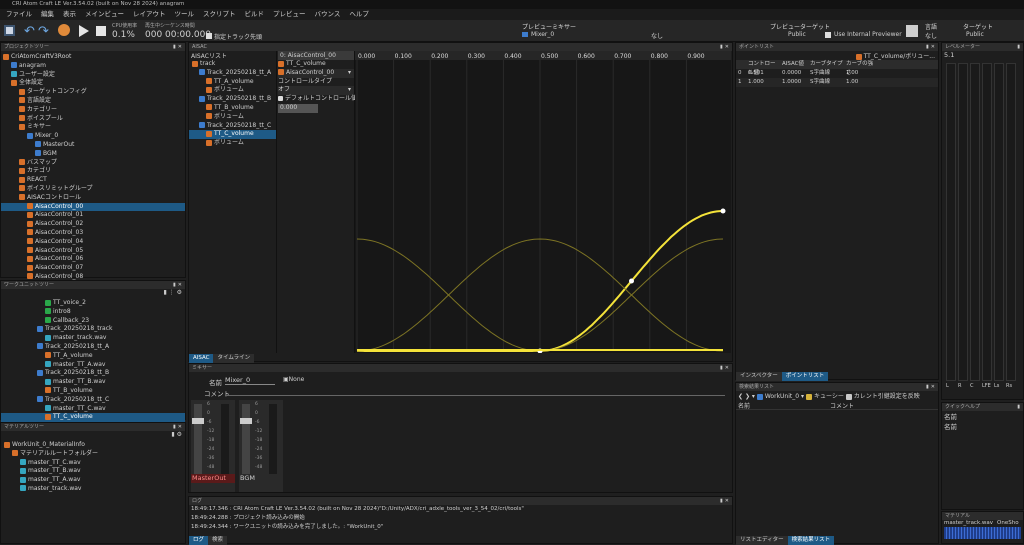 The height and width of the screenshot is (545, 1024). Describe the element at coordinates (104, 14) in the screenshot. I see `menu-item: メインビュー` at that location.